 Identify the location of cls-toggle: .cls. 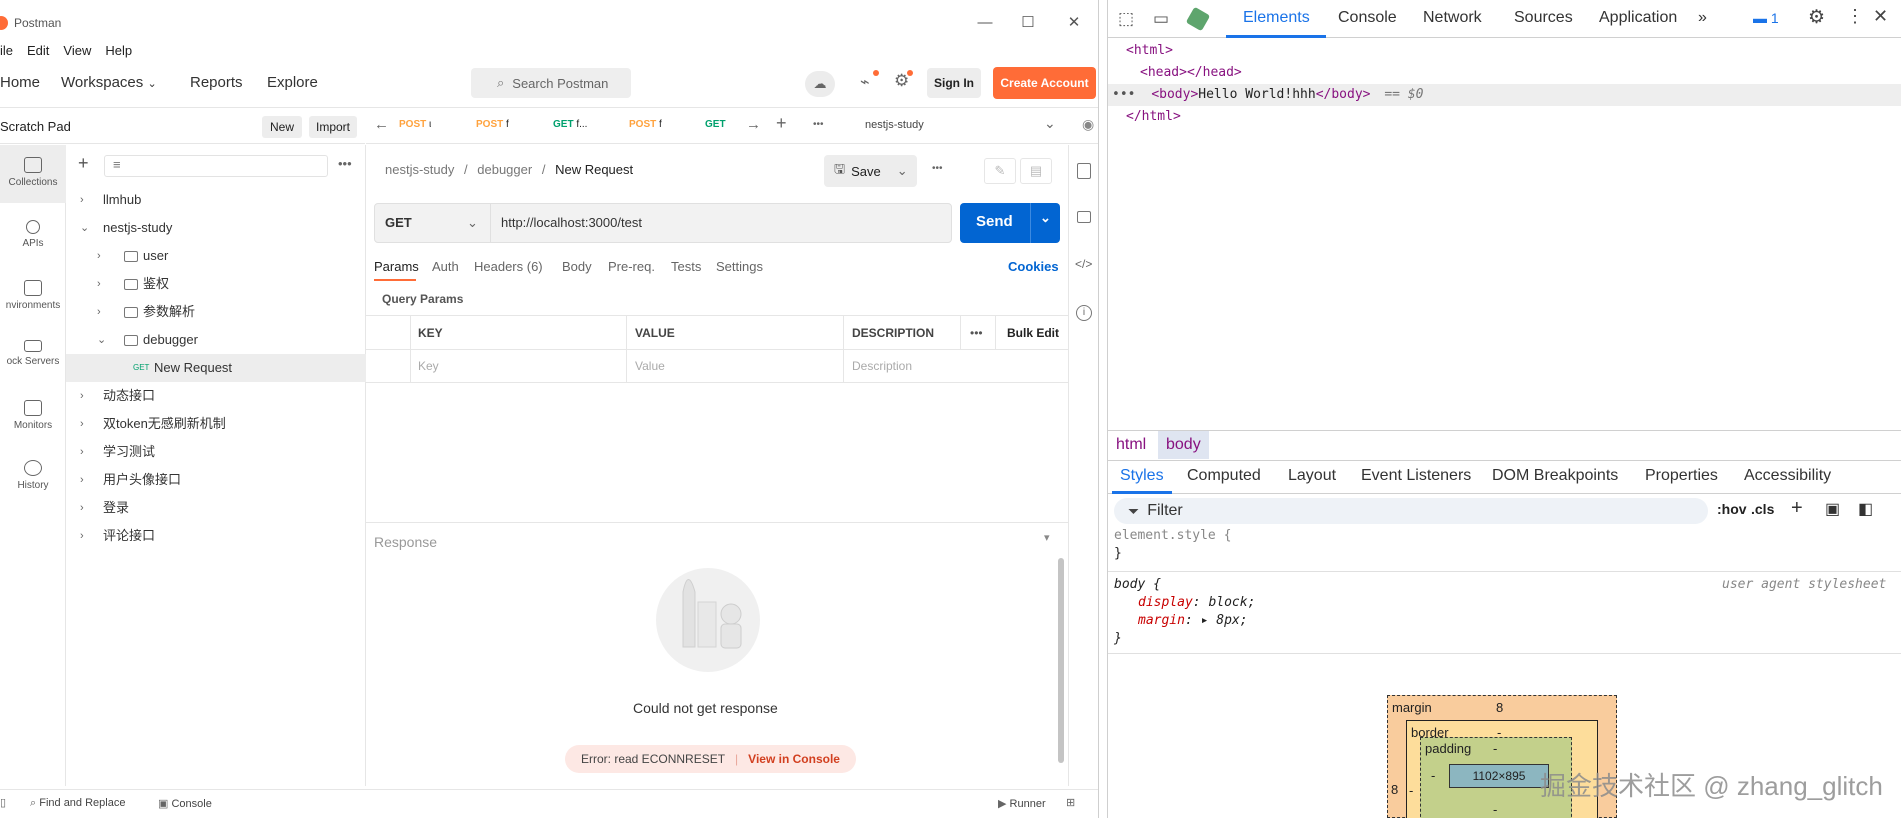
(1762, 509).